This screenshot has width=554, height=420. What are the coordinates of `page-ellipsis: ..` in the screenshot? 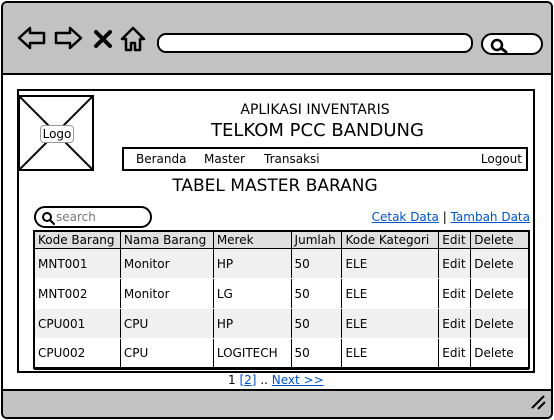 It's located at (264, 380).